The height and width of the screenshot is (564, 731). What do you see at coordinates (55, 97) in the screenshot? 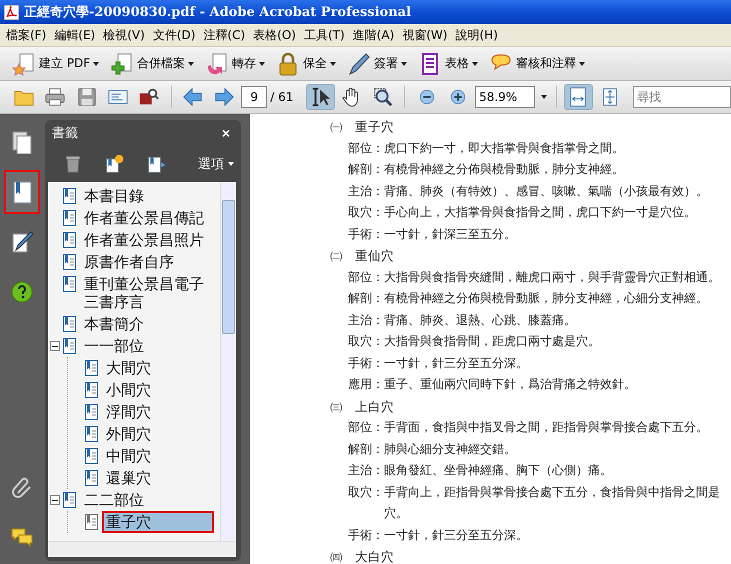
I see `printer-icon` at bounding box center [55, 97].